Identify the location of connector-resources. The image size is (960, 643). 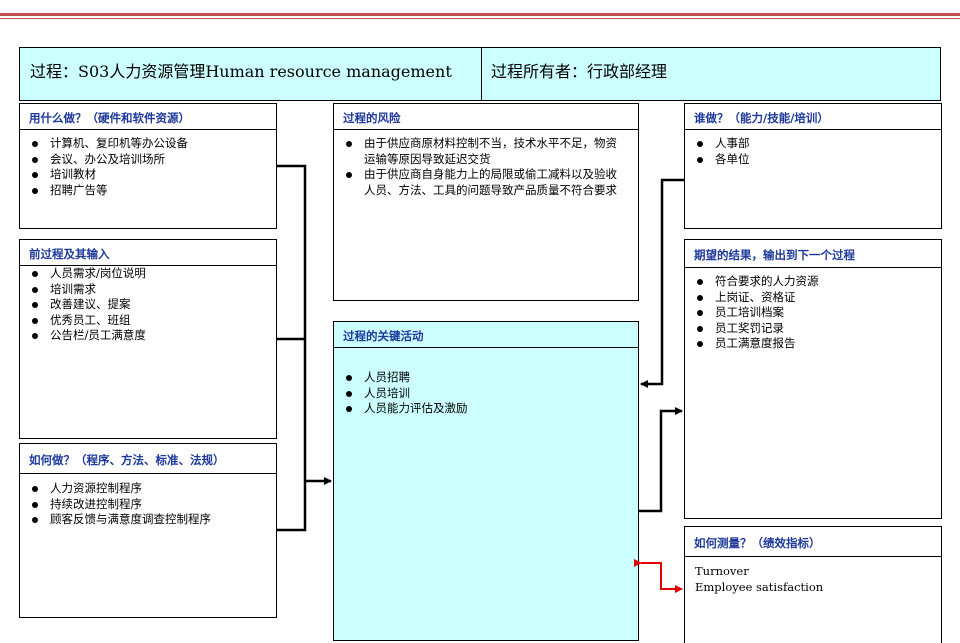
(292, 322).